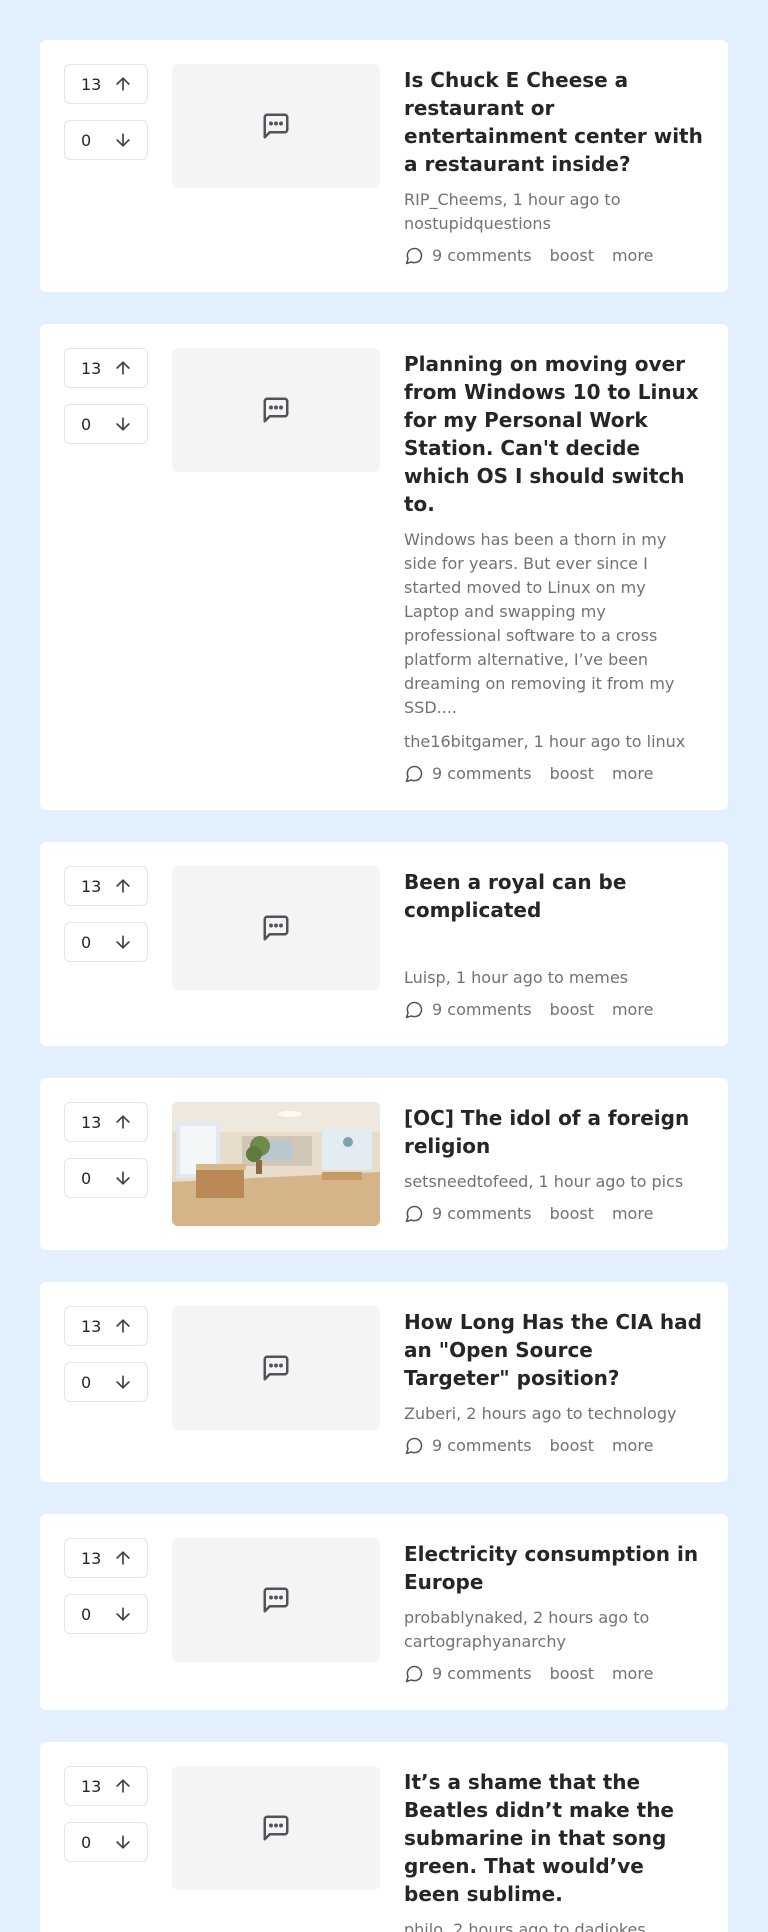 Image resolution: width=768 pixels, height=1932 pixels. Describe the element at coordinates (516, 977) in the screenshot. I see `post-meta: Luisp, 1 hour ago to memes` at that location.